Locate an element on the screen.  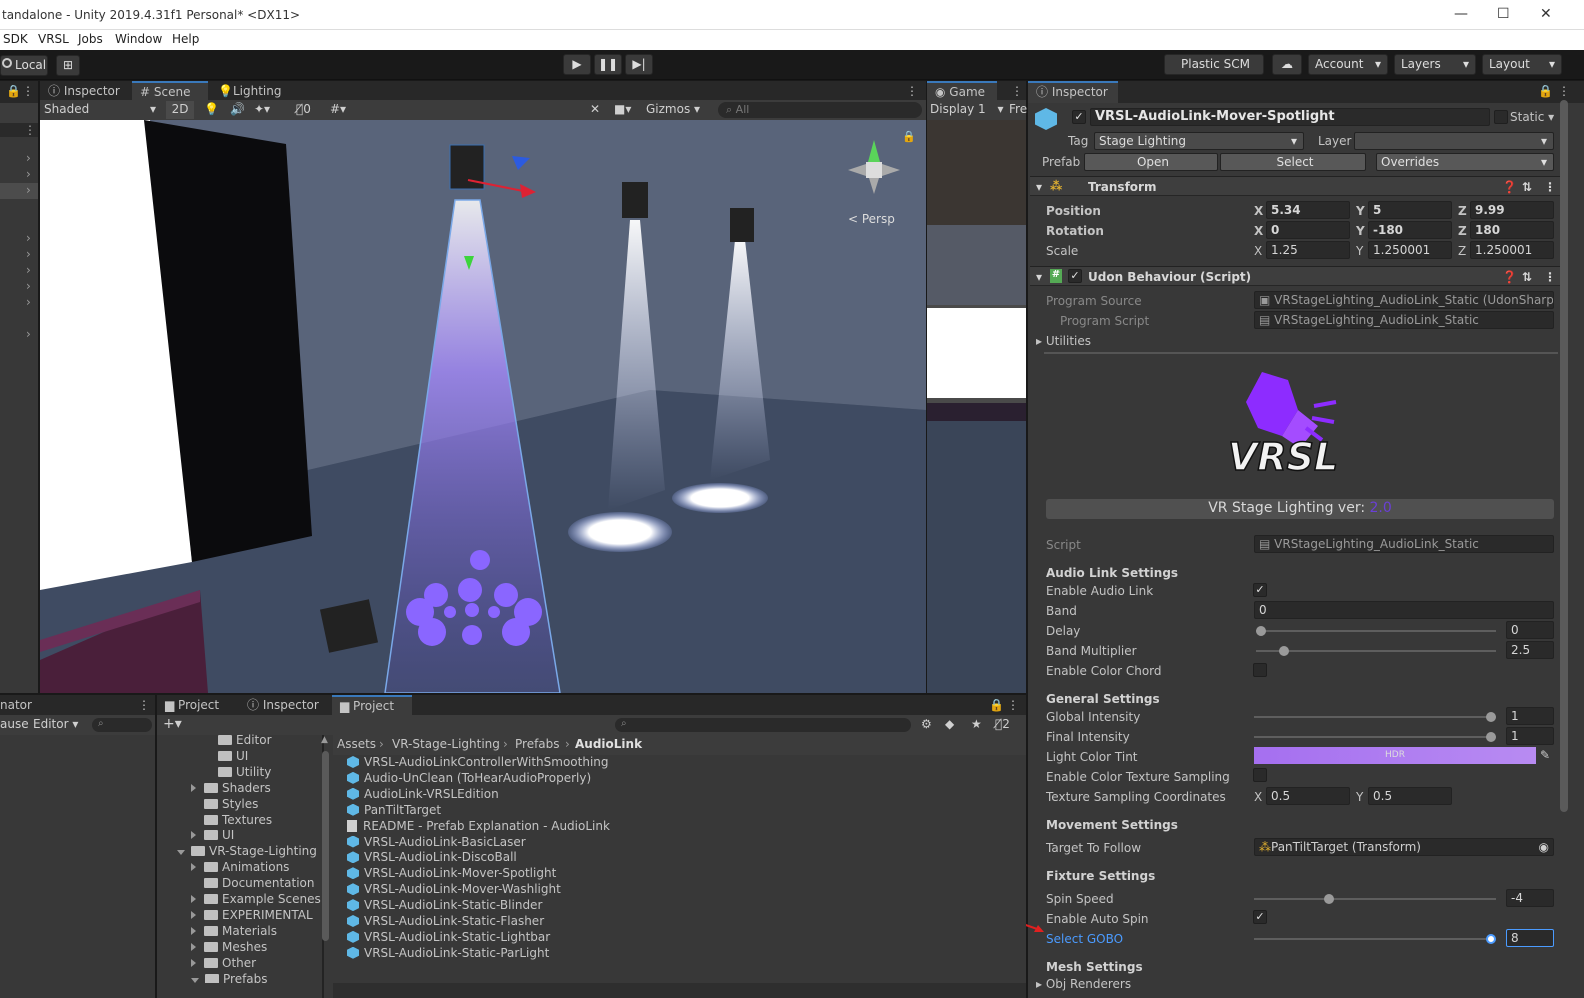
2d-toggle-button: 2D is located at coordinates (180, 110).